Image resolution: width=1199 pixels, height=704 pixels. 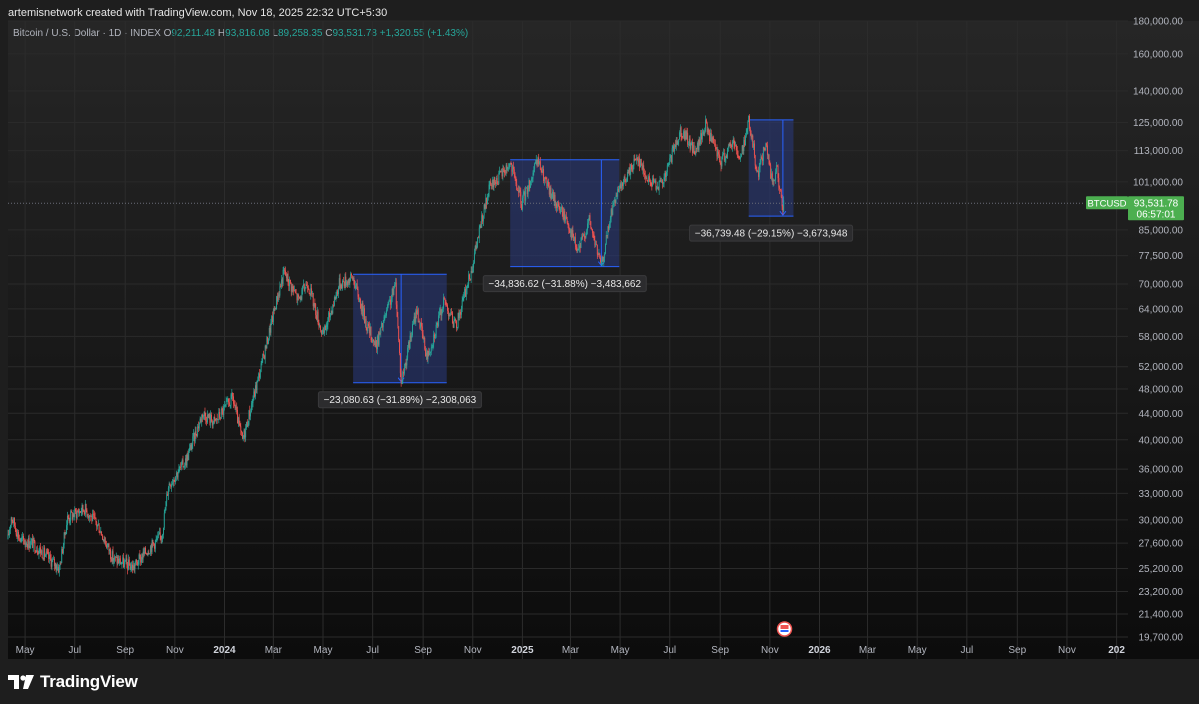 I want to click on y-axis-label: 21,400.00, so click(x=1161, y=614).